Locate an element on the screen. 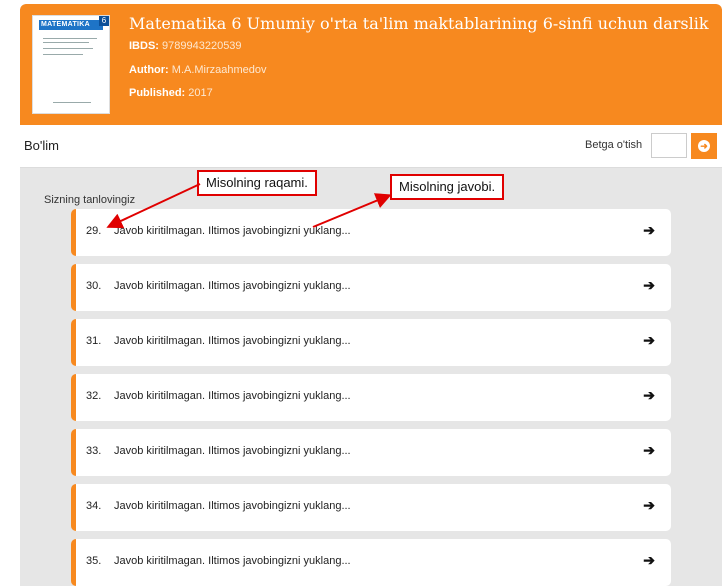  goto-page-button: ➜ is located at coordinates (704, 146).